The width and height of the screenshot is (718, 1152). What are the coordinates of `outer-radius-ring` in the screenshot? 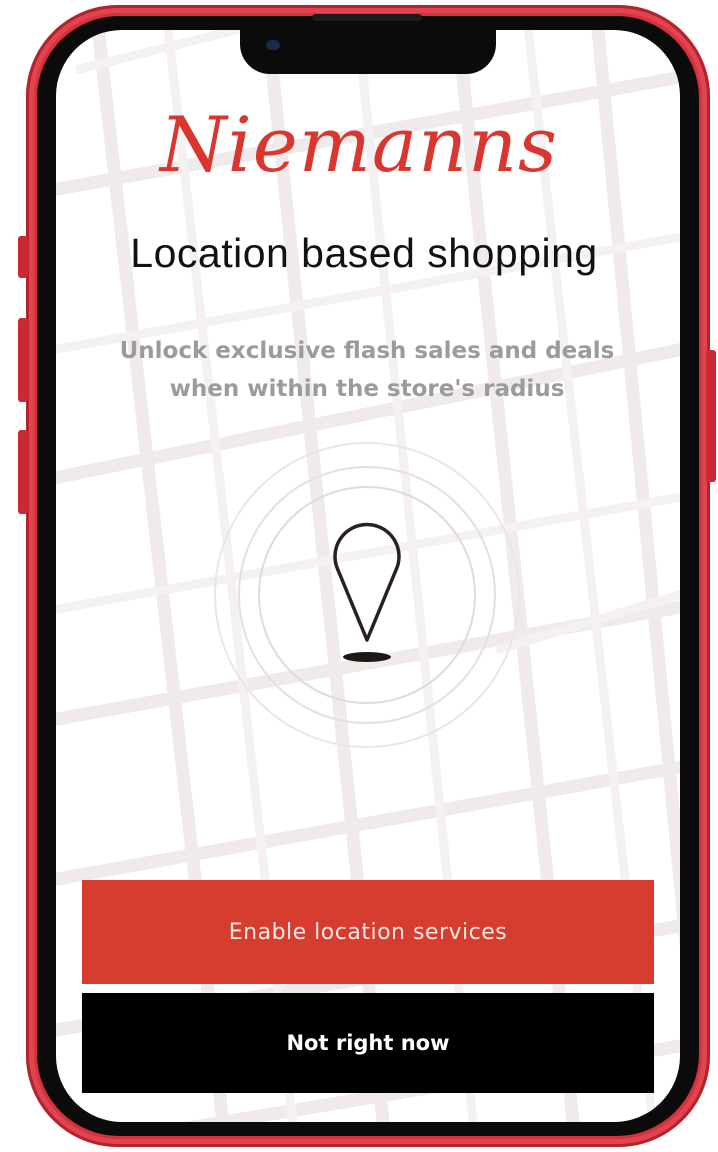 It's located at (367, 595).